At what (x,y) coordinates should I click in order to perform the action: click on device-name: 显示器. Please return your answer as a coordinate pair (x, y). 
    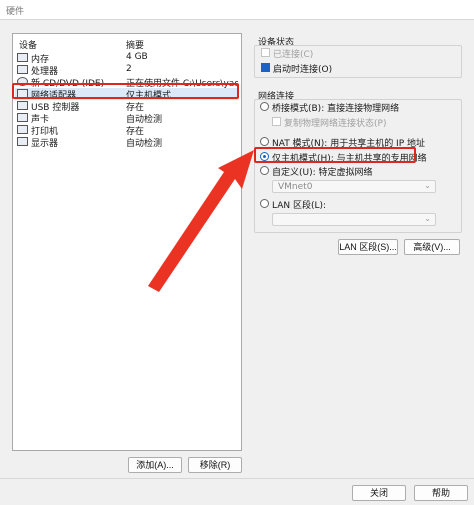
    Looking at the image, I should click on (45, 144).